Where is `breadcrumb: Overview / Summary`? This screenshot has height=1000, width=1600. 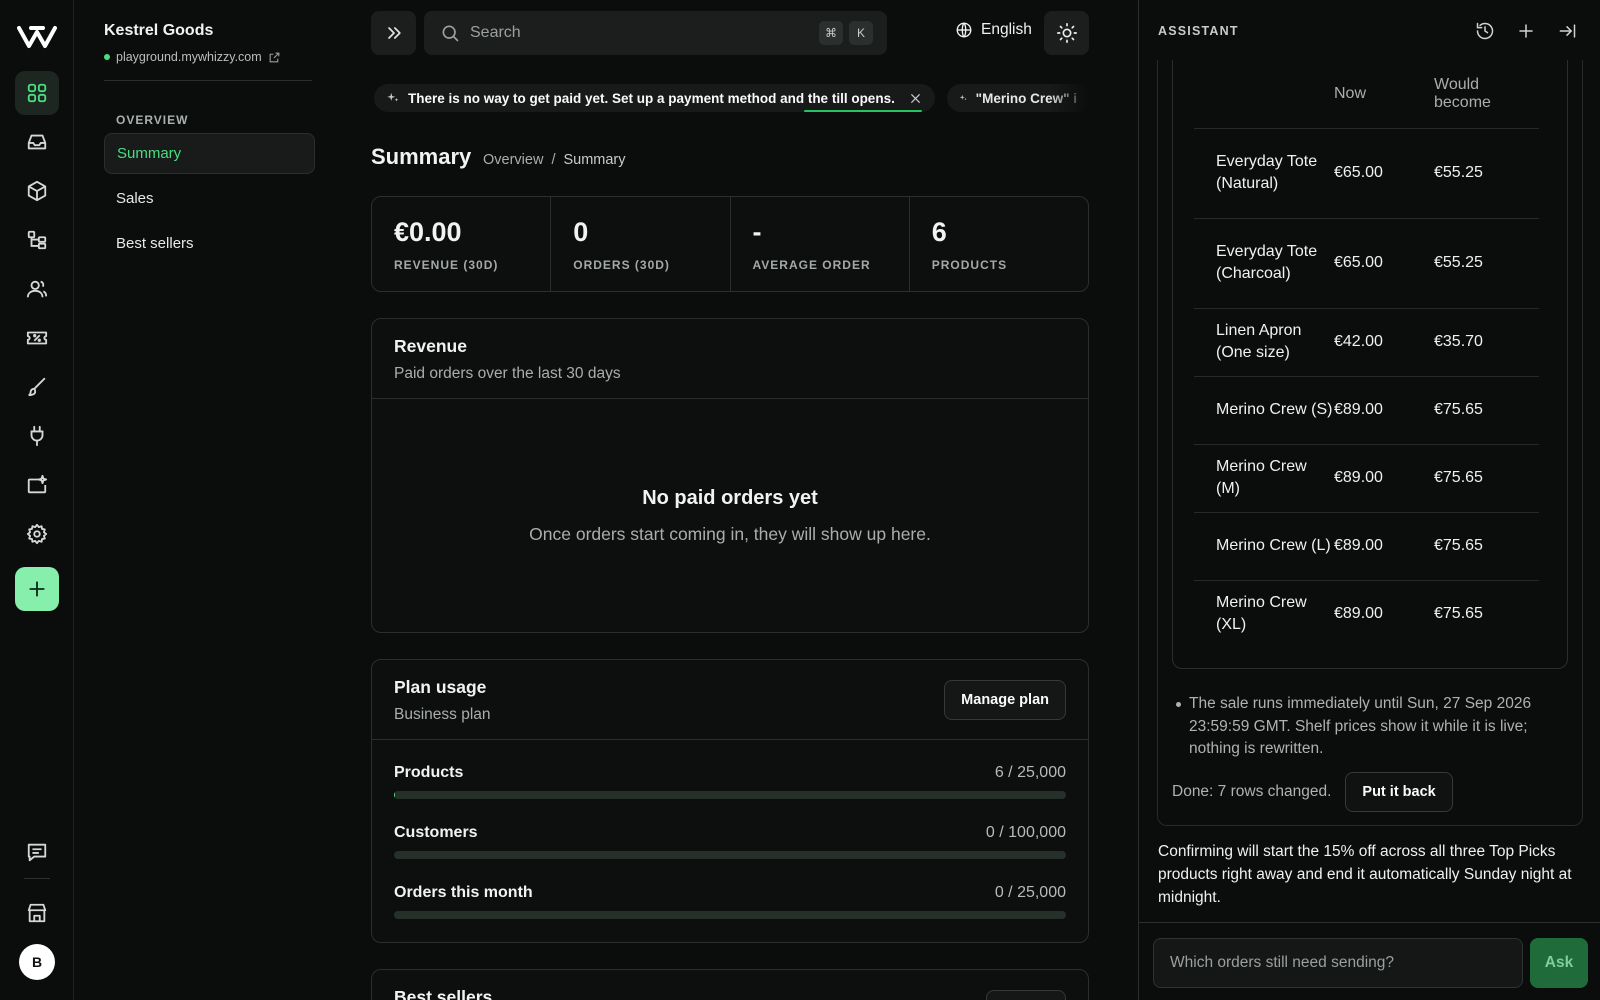 breadcrumb: Overview / Summary is located at coordinates (554, 160).